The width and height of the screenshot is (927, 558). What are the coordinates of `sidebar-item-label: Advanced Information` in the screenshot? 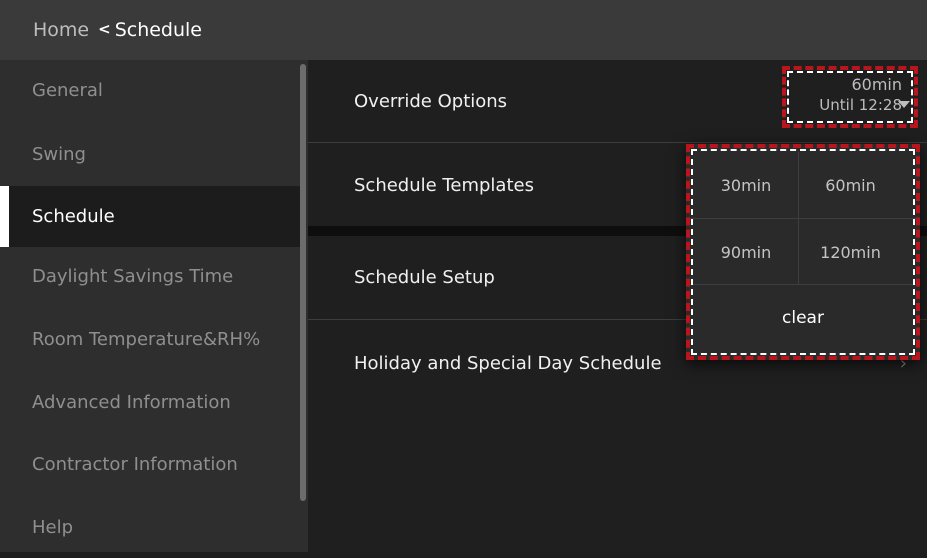 It's located at (131, 402).